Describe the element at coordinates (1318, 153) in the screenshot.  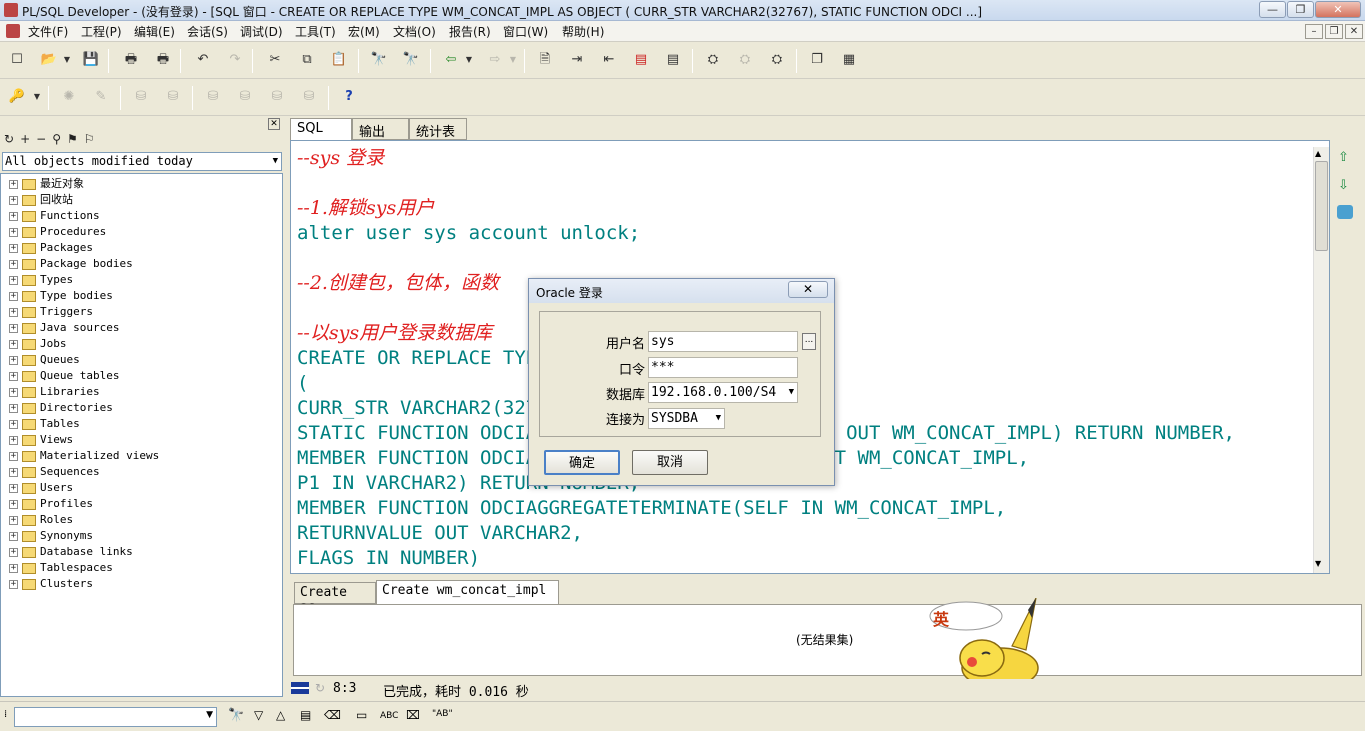
I see `scroll-up-icon: ▲` at that location.